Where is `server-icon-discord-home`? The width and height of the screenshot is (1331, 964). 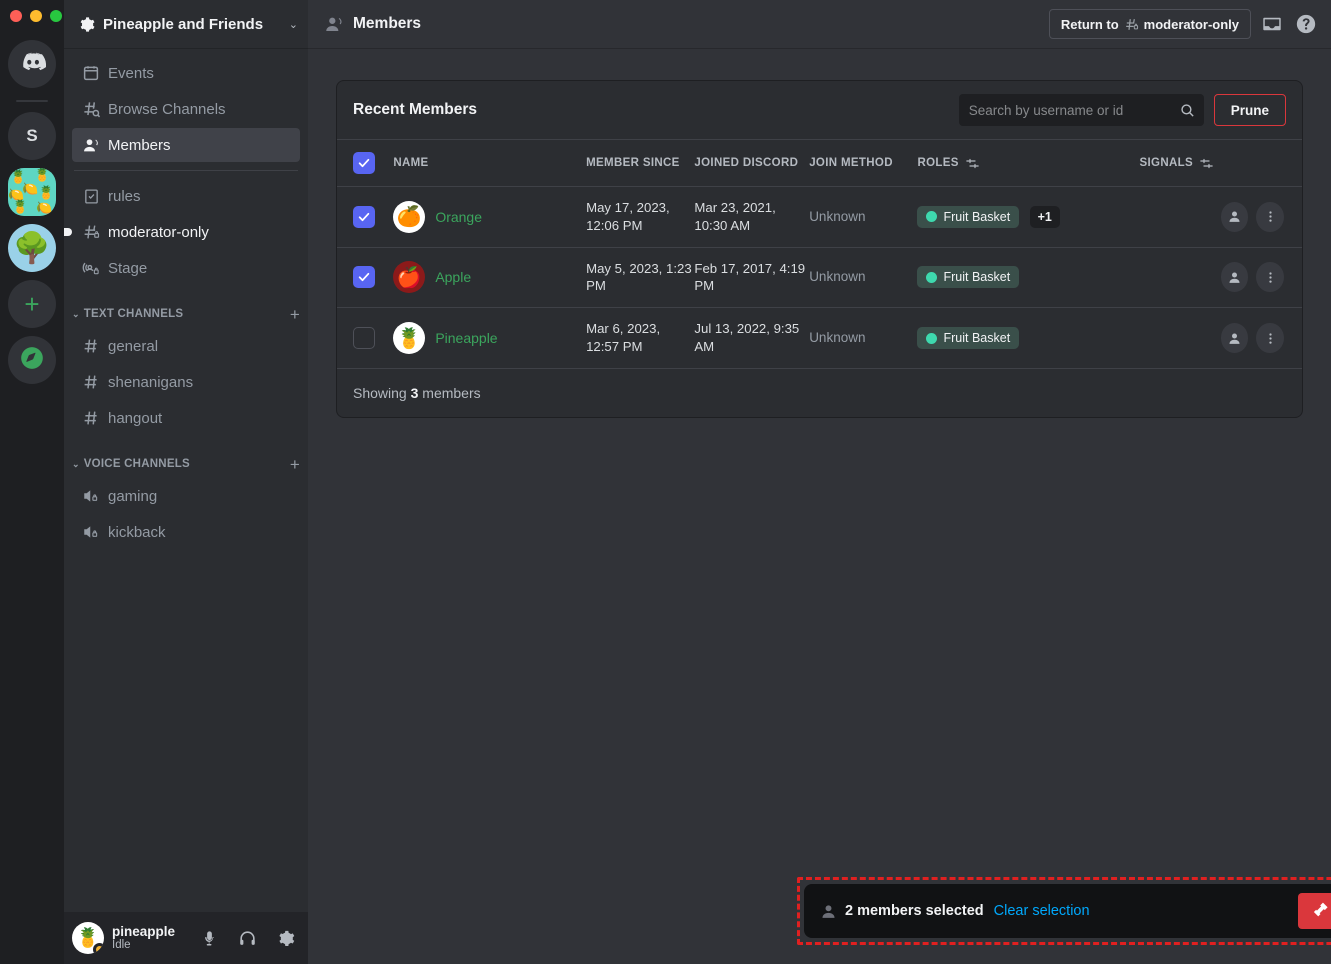 server-icon-discord-home is located at coordinates (32, 64).